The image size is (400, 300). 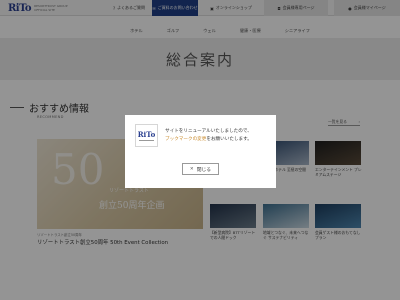 What do you see at coordinates (186, 139) in the screenshot?
I see `modal-message-highlight: ブックマークの変更` at bounding box center [186, 139].